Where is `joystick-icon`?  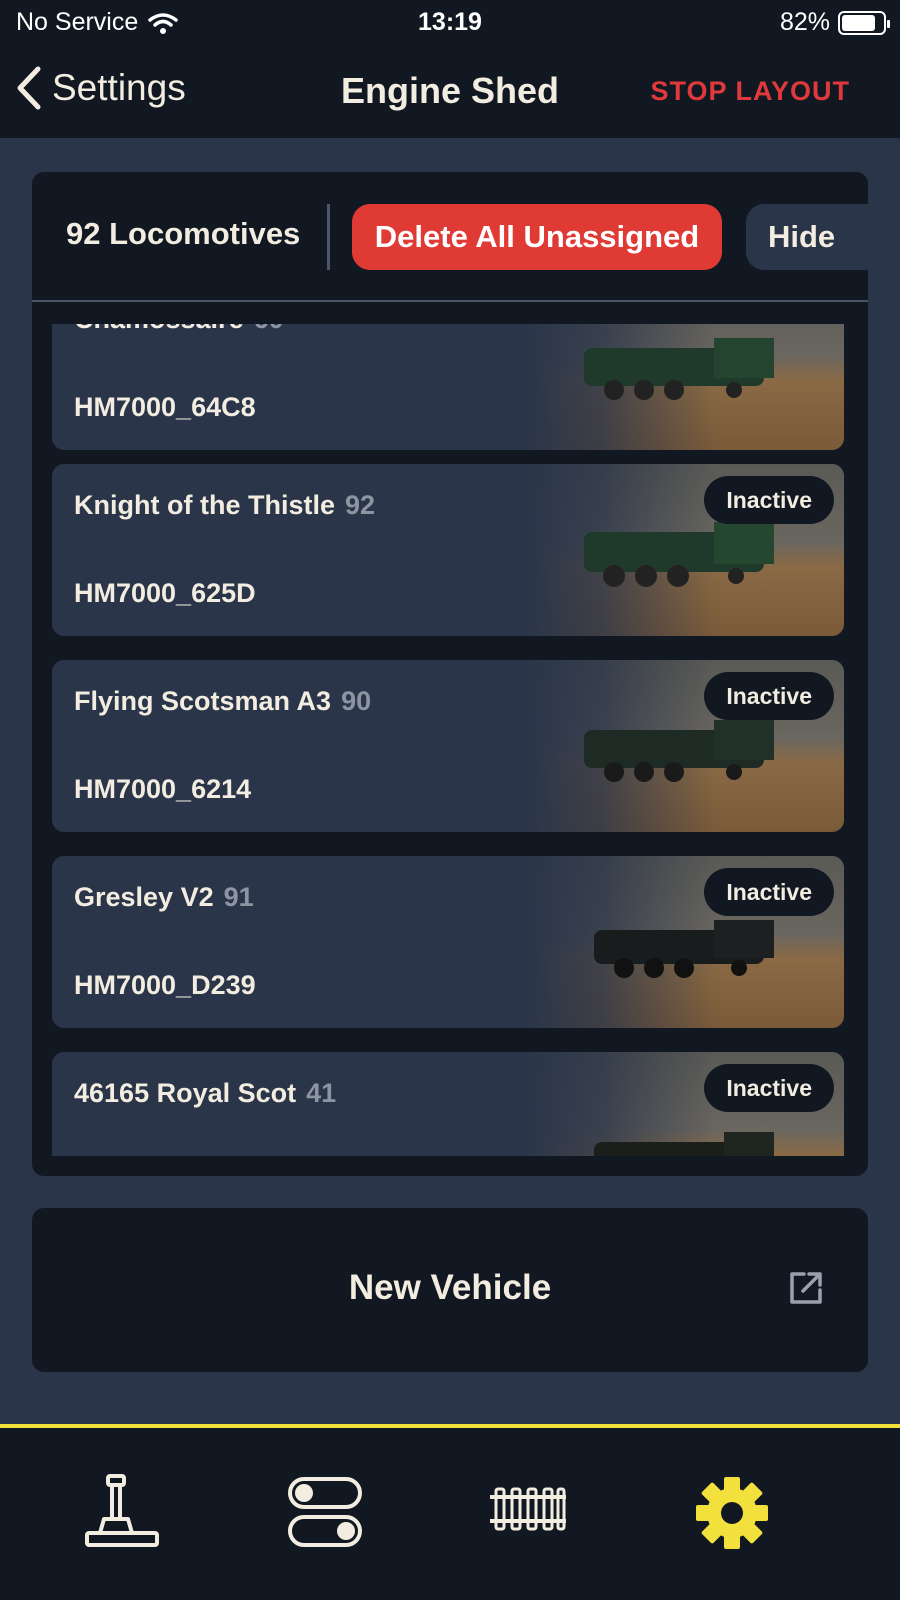 joystick-icon is located at coordinates (122, 1510).